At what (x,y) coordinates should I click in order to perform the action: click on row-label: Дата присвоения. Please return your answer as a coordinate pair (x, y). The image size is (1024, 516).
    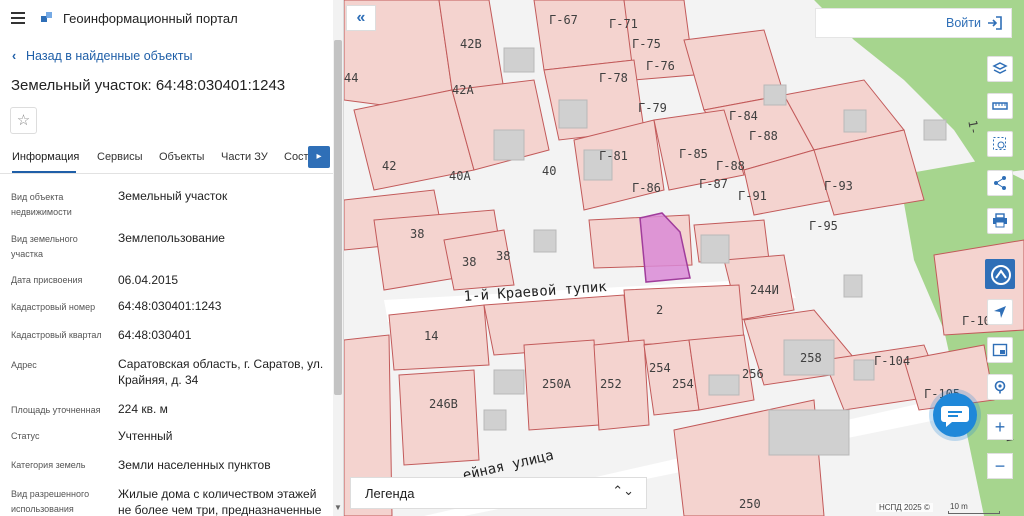
    Looking at the image, I should click on (47, 280).